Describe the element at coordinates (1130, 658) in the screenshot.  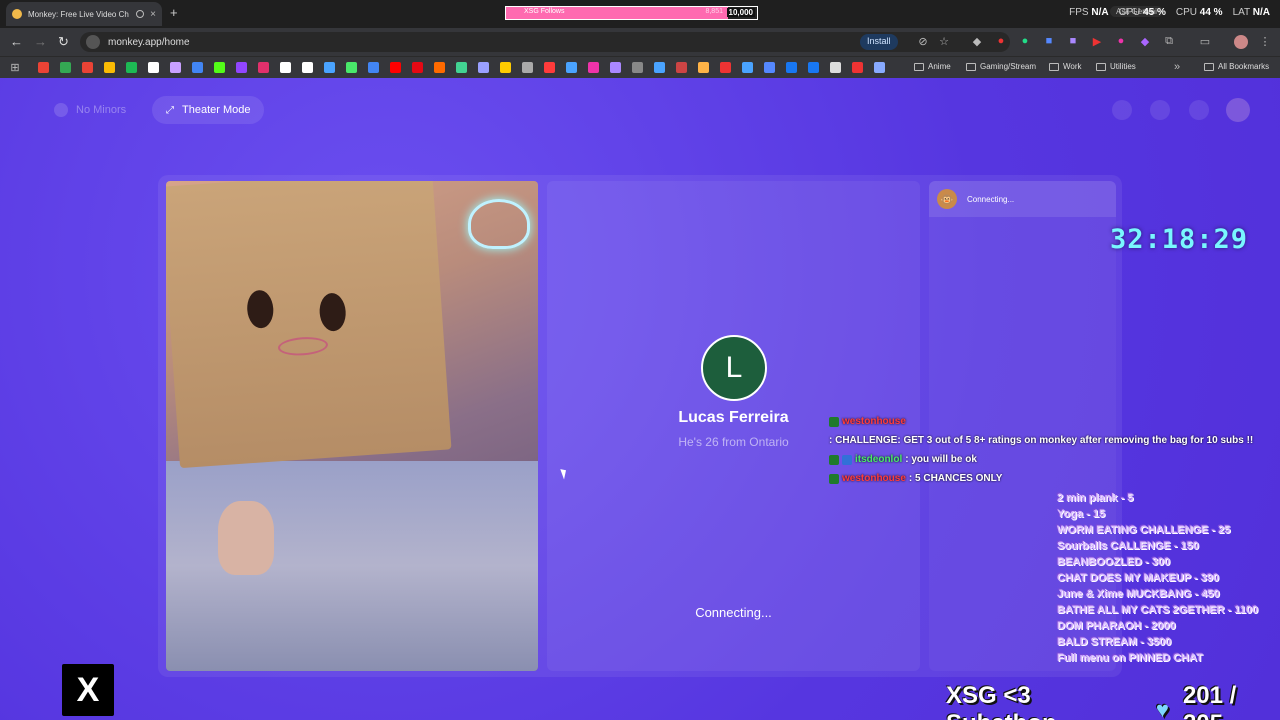
I see `menu-item: Full menu on PINNED CHAT` at that location.